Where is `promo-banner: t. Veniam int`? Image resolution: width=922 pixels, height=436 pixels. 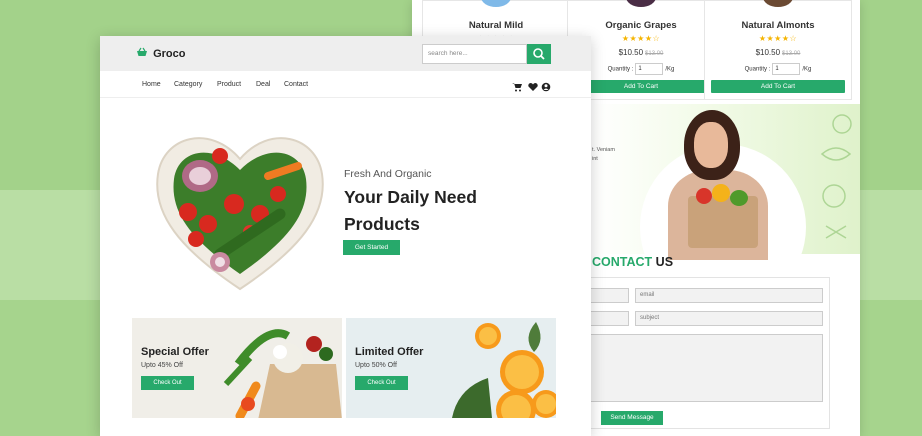
promo-banner: t. Veniam int is located at coordinates (726, 207).